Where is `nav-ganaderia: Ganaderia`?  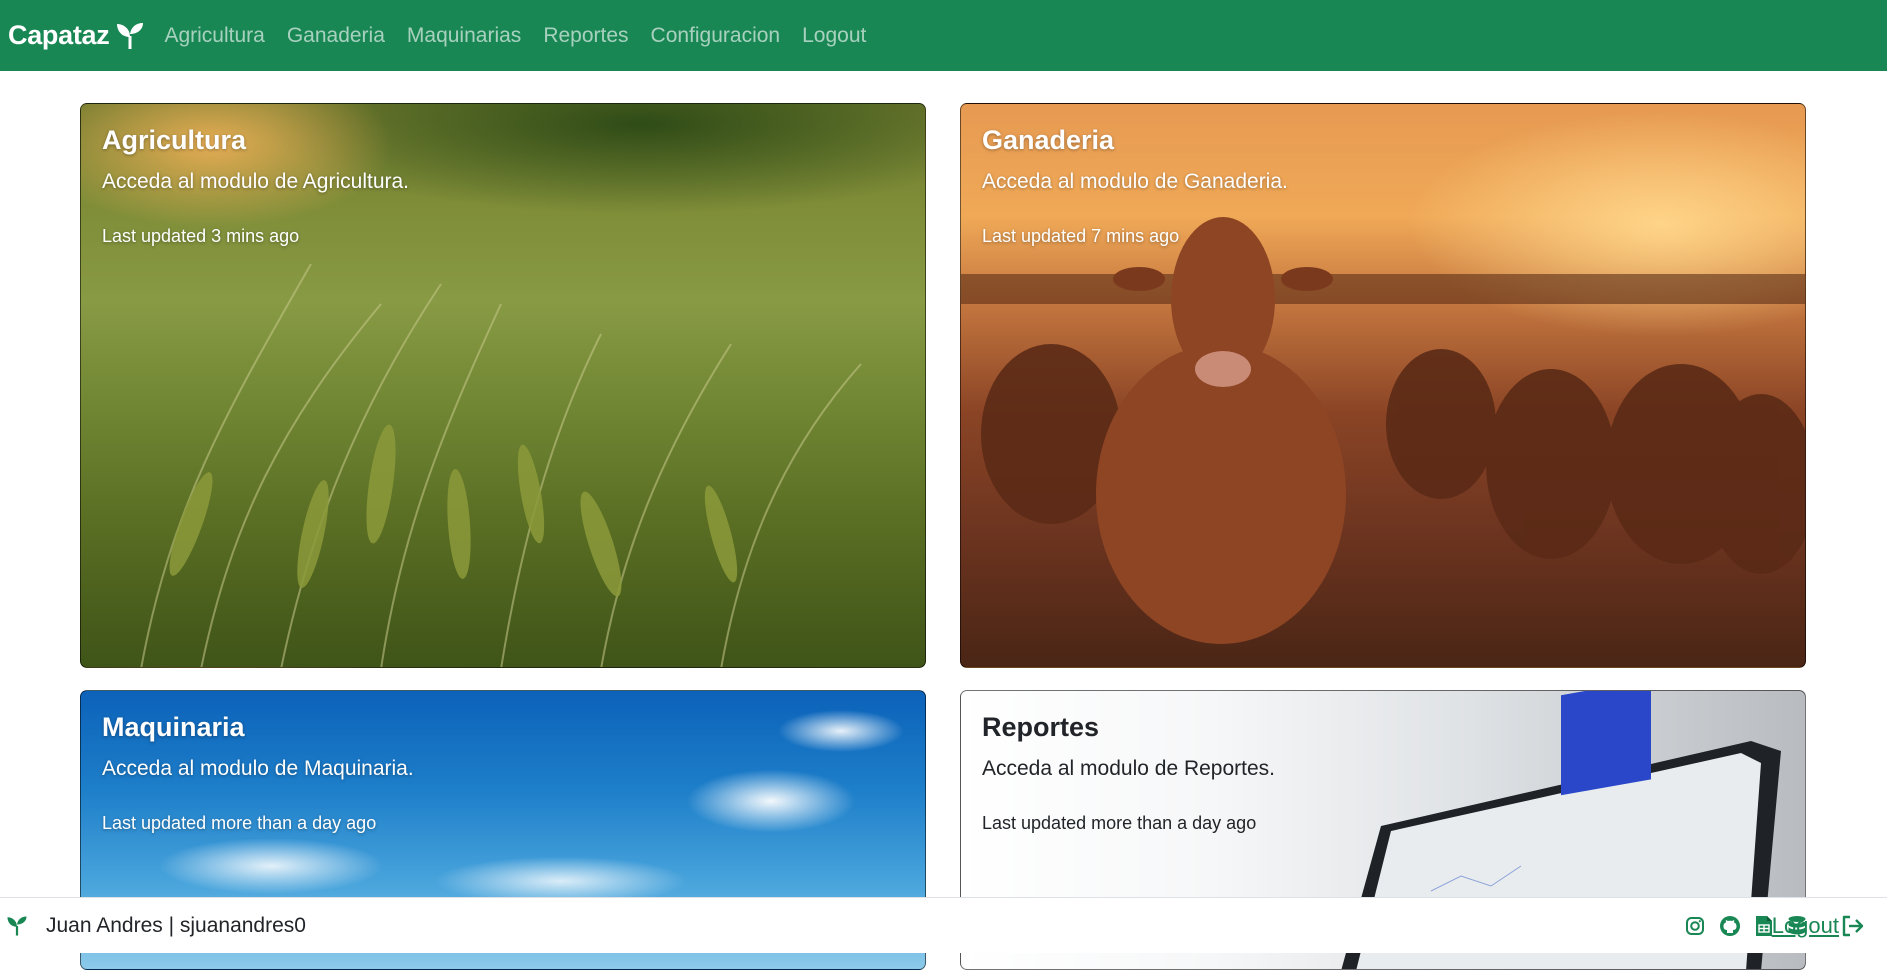 nav-ganaderia: Ganaderia is located at coordinates (336, 36).